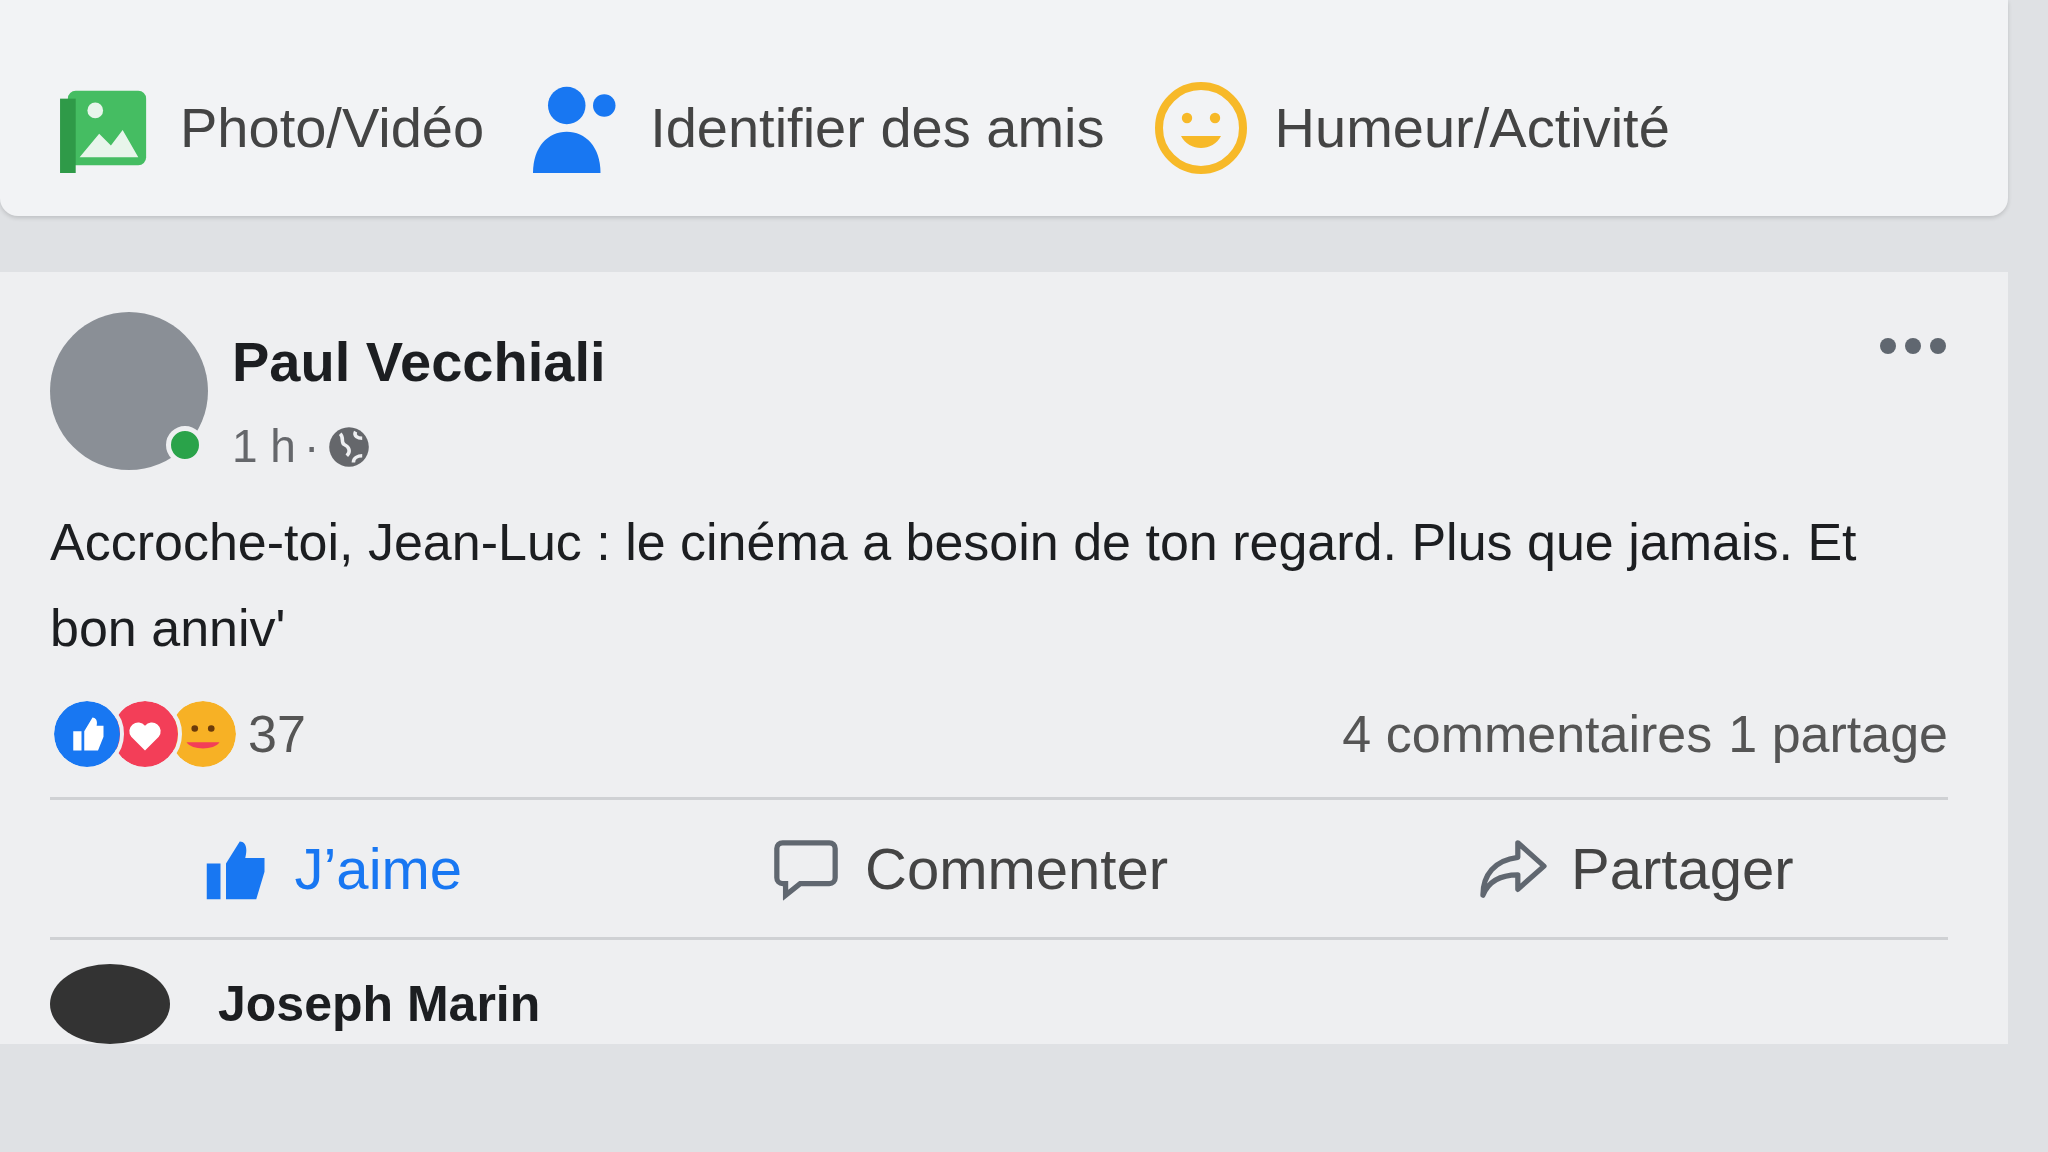 The width and height of the screenshot is (2048, 1152). I want to click on post-action: Partager, so click(1635, 868).